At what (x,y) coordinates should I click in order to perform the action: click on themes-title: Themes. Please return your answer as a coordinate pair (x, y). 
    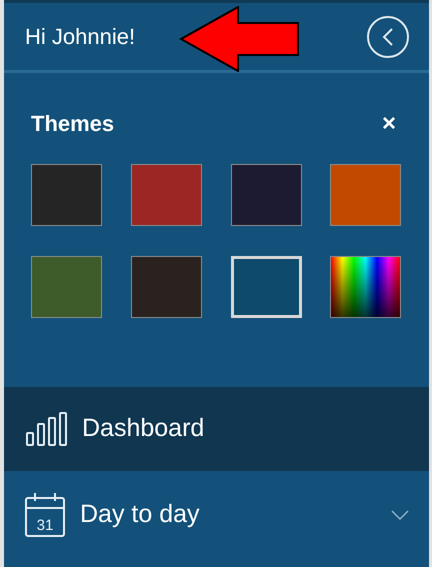
    Looking at the image, I should click on (72, 124).